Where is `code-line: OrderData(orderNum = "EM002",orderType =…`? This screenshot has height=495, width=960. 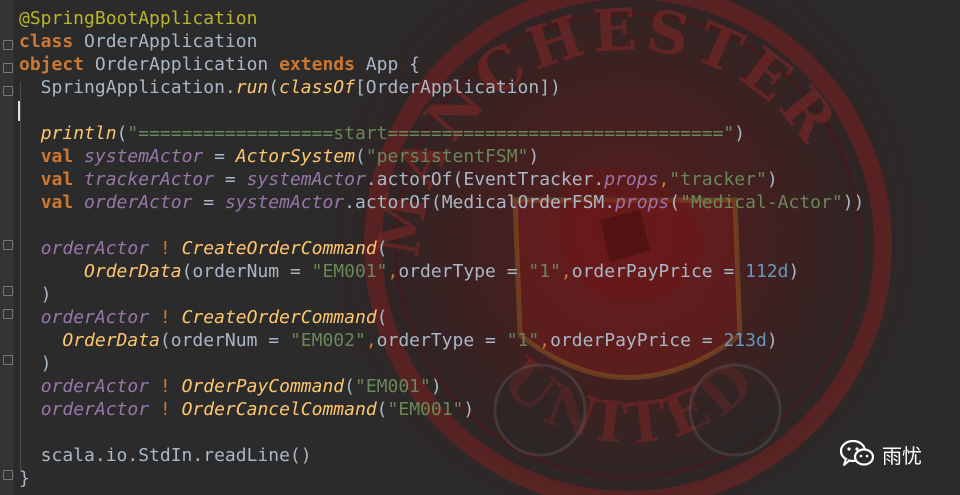 code-line: OrderData(orderNum = "EM002",orderType =… is located at coordinates (441, 340).